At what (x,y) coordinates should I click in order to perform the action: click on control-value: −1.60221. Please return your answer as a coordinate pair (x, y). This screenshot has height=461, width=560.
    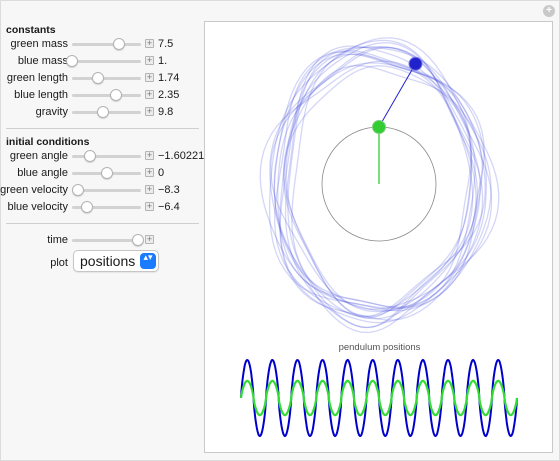
    Looking at the image, I should click on (181, 156).